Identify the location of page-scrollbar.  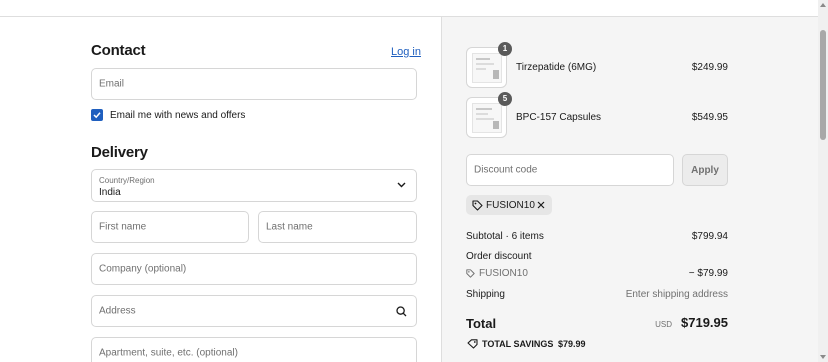
(823, 181).